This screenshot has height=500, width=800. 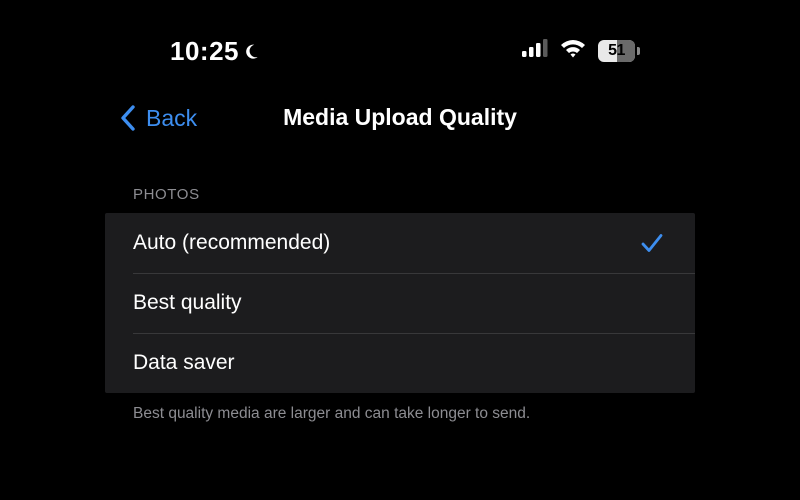 I want to click on battery-icon: 51, so click(x=619, y=50).